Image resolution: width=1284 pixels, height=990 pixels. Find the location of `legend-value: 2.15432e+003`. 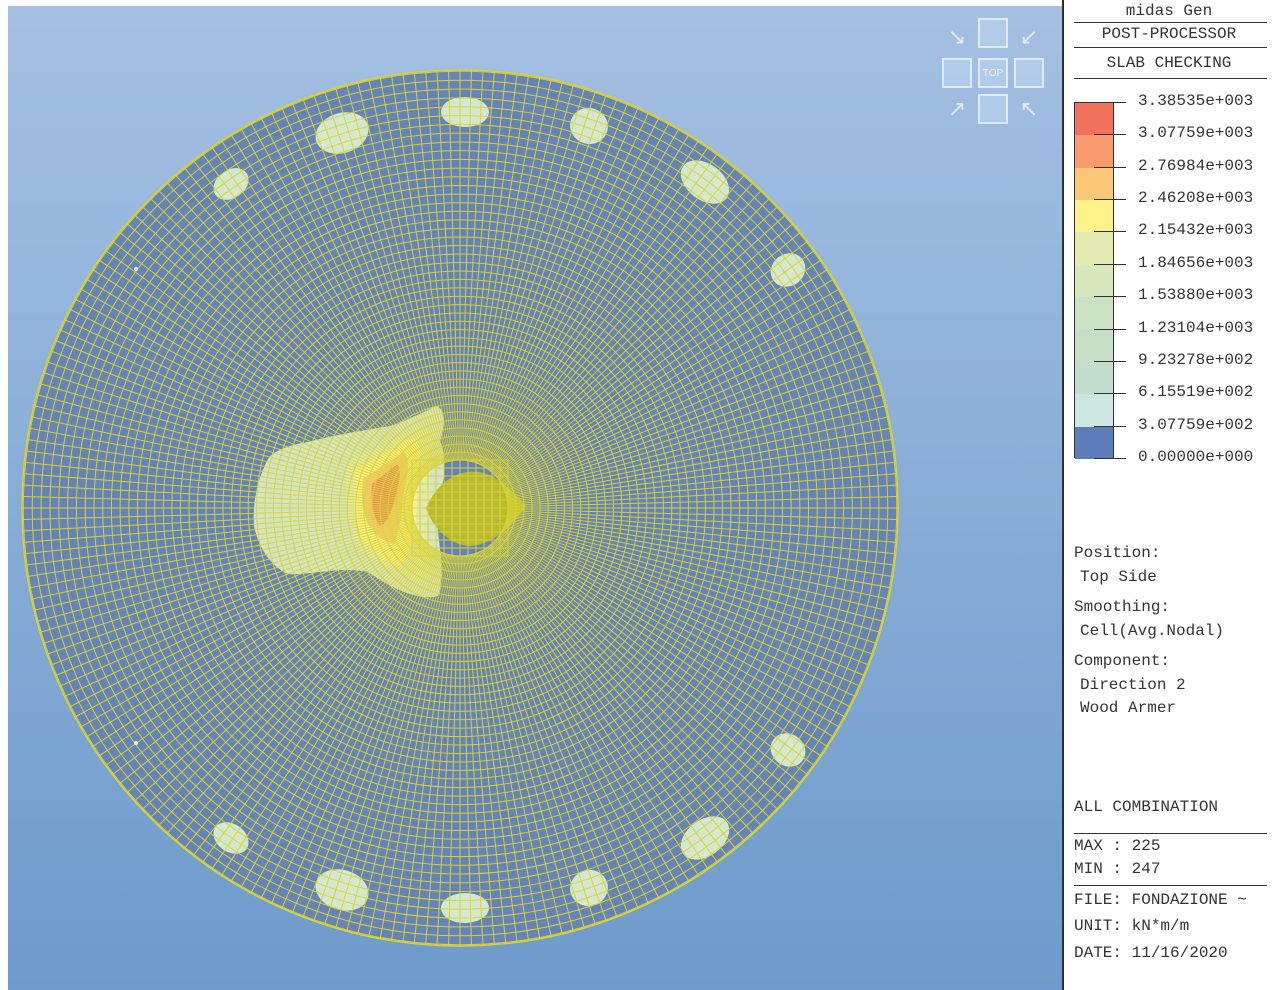

legend-value: 2.15432e+003 is located at coordinates (1196, 230).